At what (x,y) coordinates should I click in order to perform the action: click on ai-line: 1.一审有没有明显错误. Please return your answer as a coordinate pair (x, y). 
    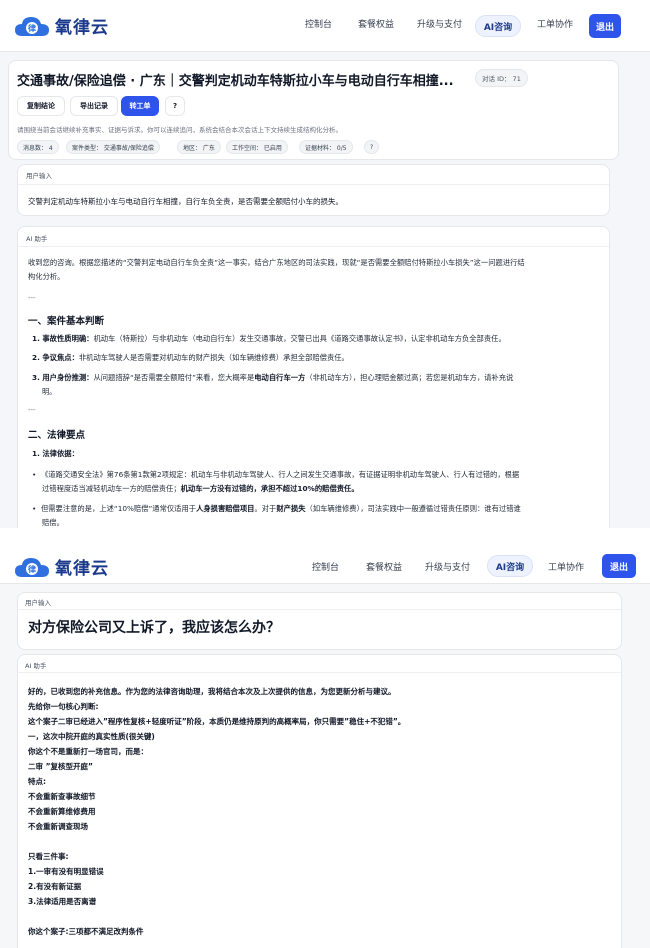
    Looking at the image, I should click on (66, 871).